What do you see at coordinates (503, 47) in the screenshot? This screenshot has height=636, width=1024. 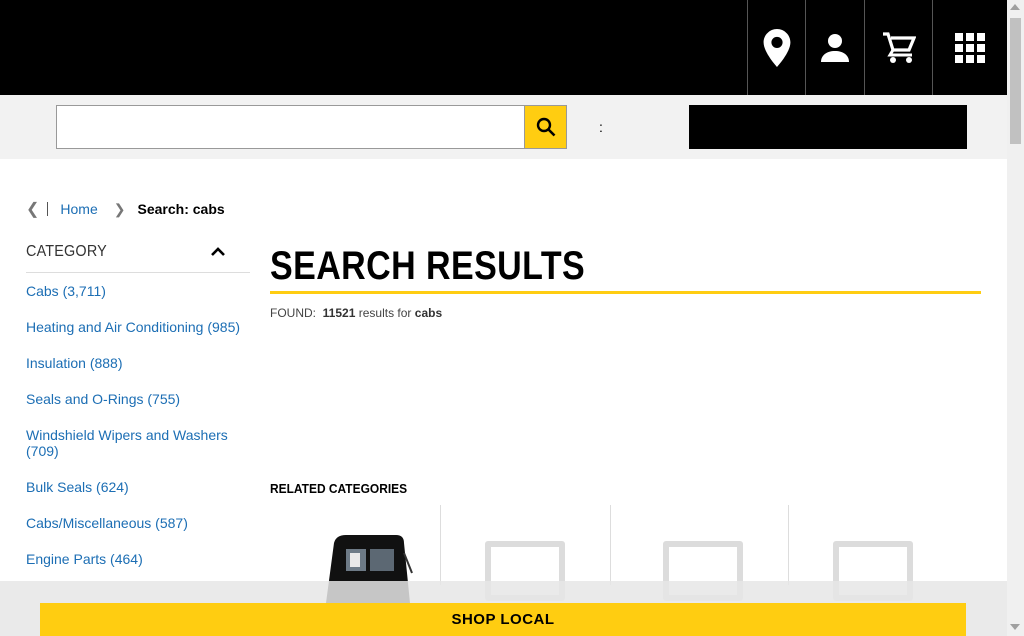 I see `top-header` at bounding box center [503, 47].